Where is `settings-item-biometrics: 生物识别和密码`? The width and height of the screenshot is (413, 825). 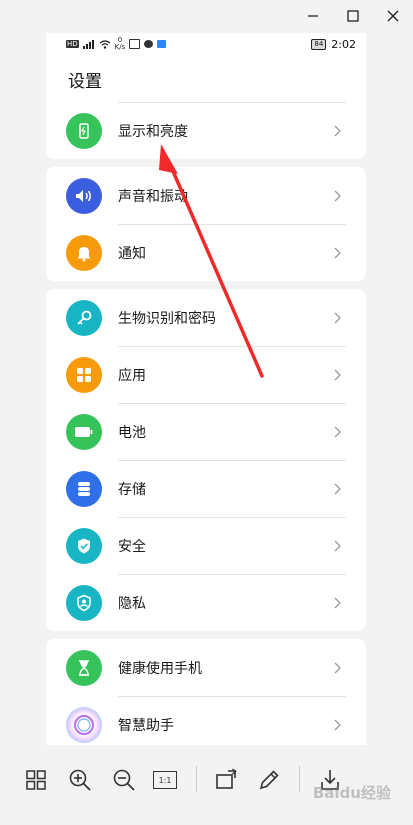
settings-item-biometrics: 生物识别和密码 is located at coordinates (206, 317).